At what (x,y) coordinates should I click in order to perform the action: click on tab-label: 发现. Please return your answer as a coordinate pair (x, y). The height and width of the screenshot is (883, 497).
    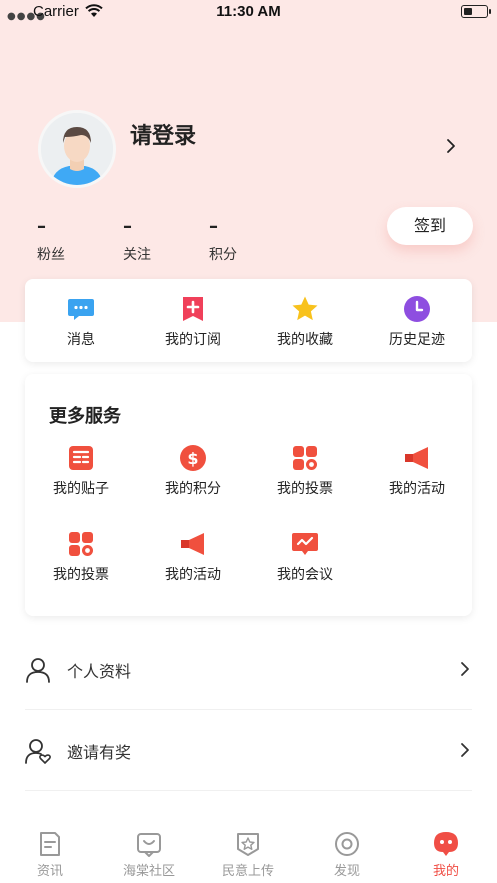
    Looking at the image, I should click on (346, 871).